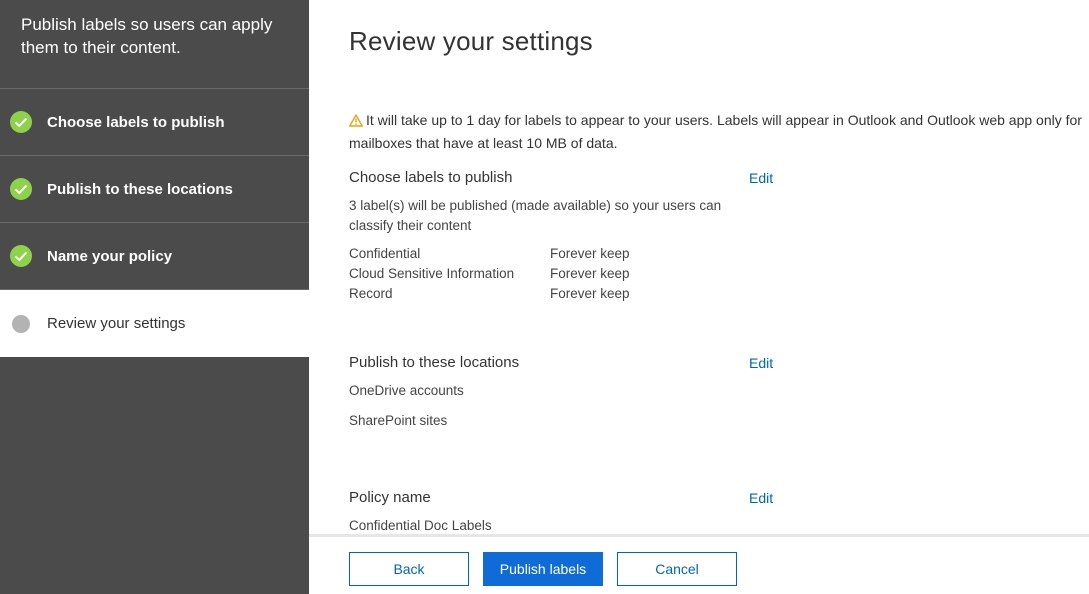 This screenshot has width=1089, height=594. Describe the element at coordinates (371, 293) in the screenshot. I see `label-name: Record` at that location.